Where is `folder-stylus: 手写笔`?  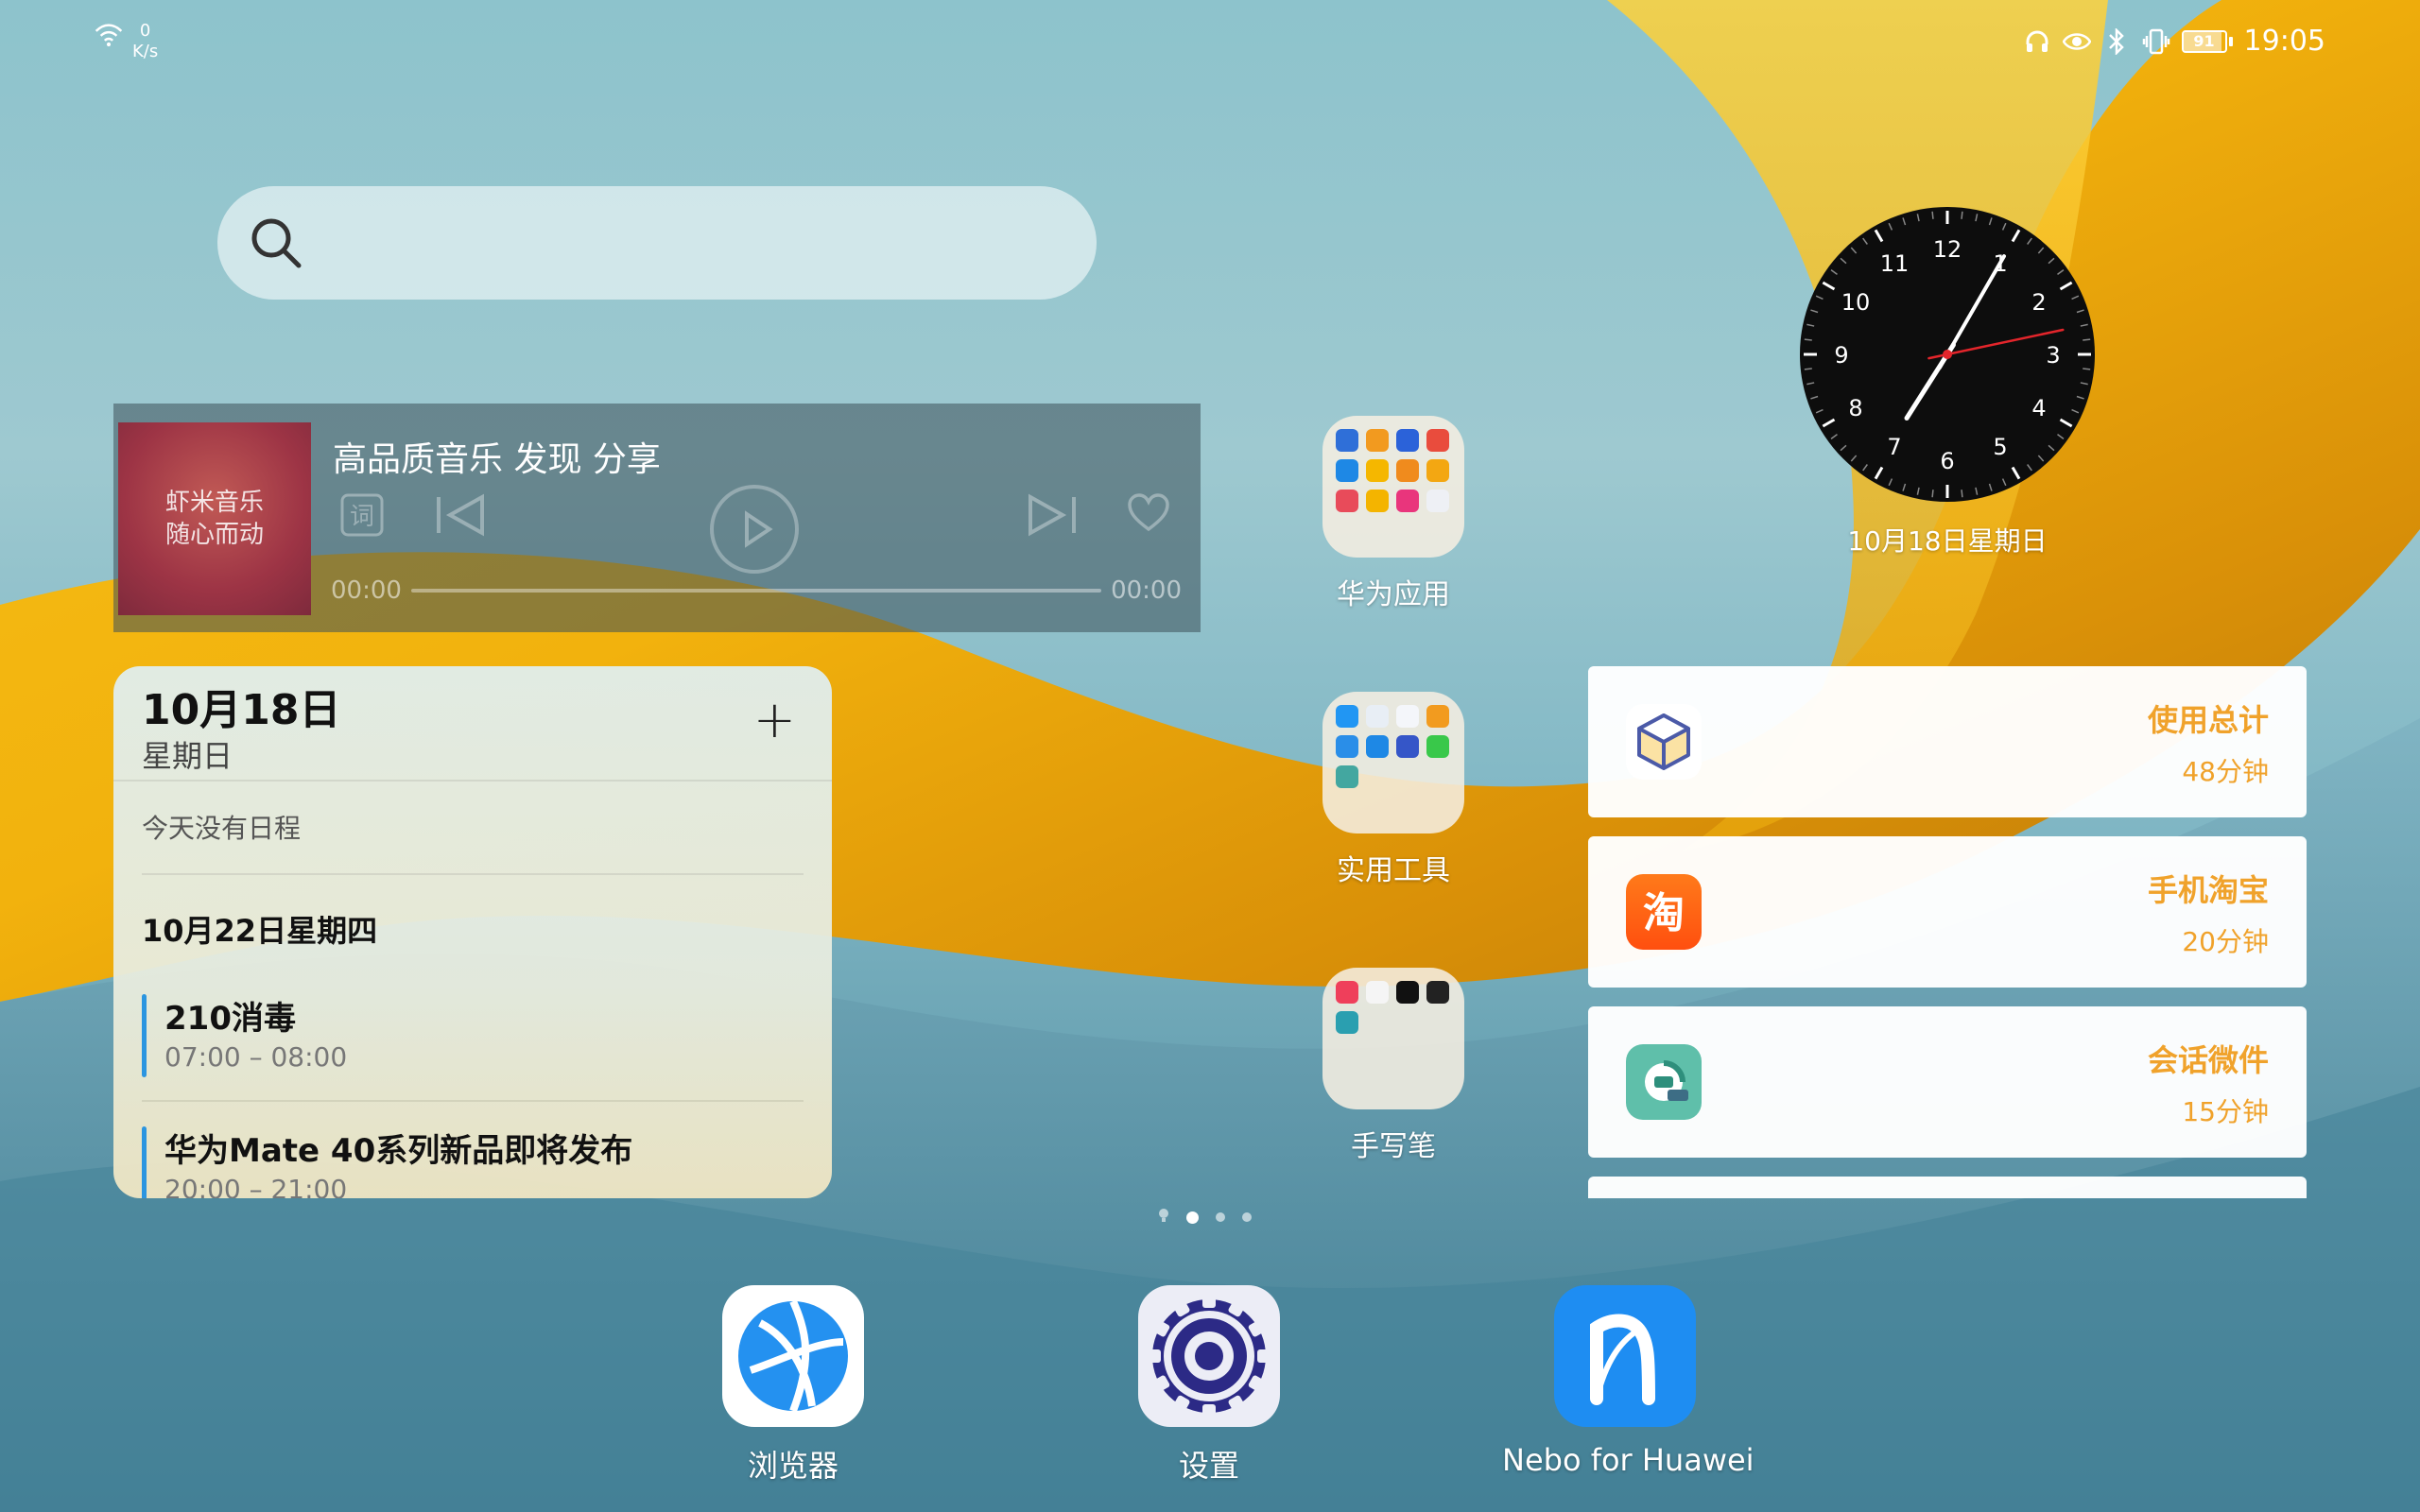 folder-stylus: 手写笔 is located at coordinates (1393, 1066).